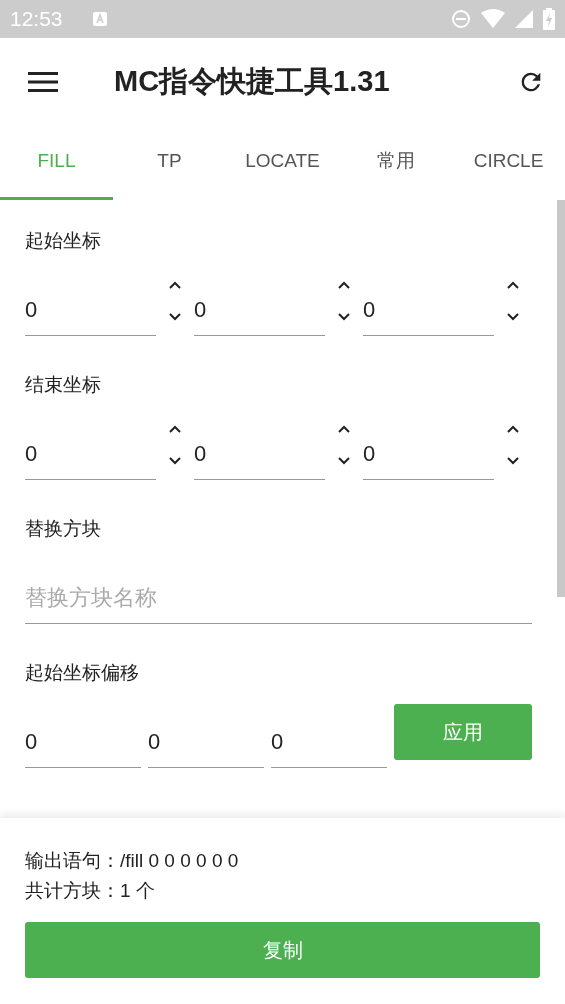  What do you see at coordinates (278, 592) in the screenshot?
I see `block-name-field: 替换方块名称` at bounding box center [278, 592].